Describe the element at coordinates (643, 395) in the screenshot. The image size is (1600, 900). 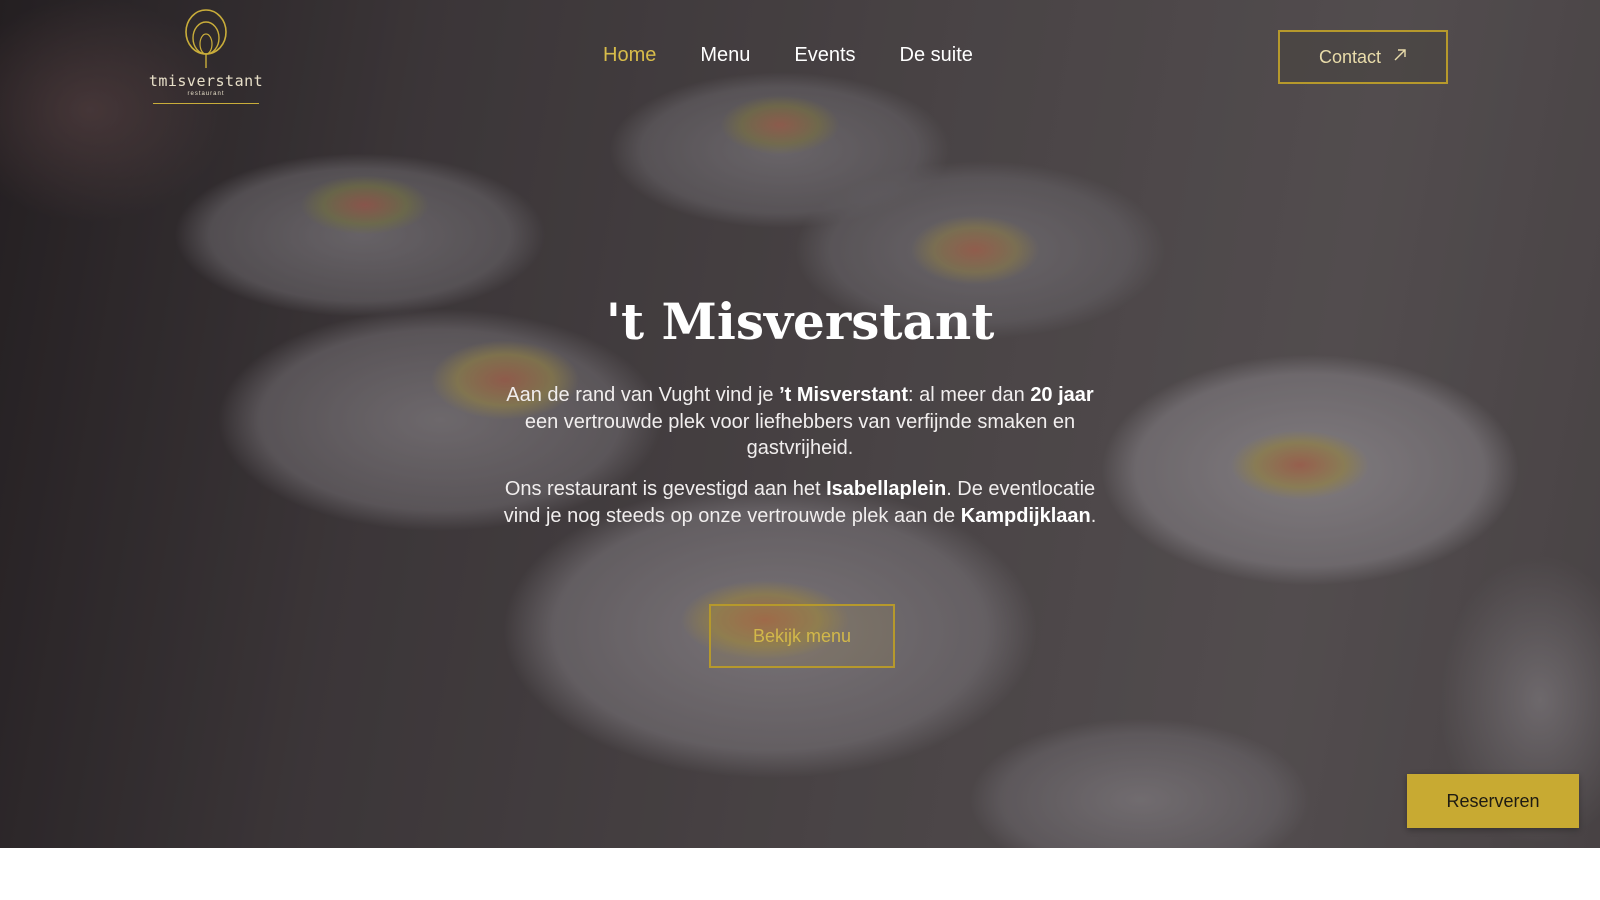
I see `intro-text: Aan de rand van Vught vind je` at that location.